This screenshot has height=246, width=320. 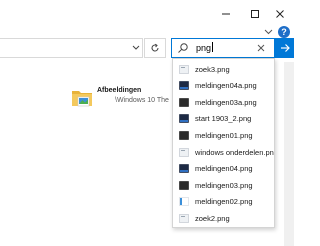 I want to click on suggestion-item: meldingen04a.png, so click(x=223, y=86).